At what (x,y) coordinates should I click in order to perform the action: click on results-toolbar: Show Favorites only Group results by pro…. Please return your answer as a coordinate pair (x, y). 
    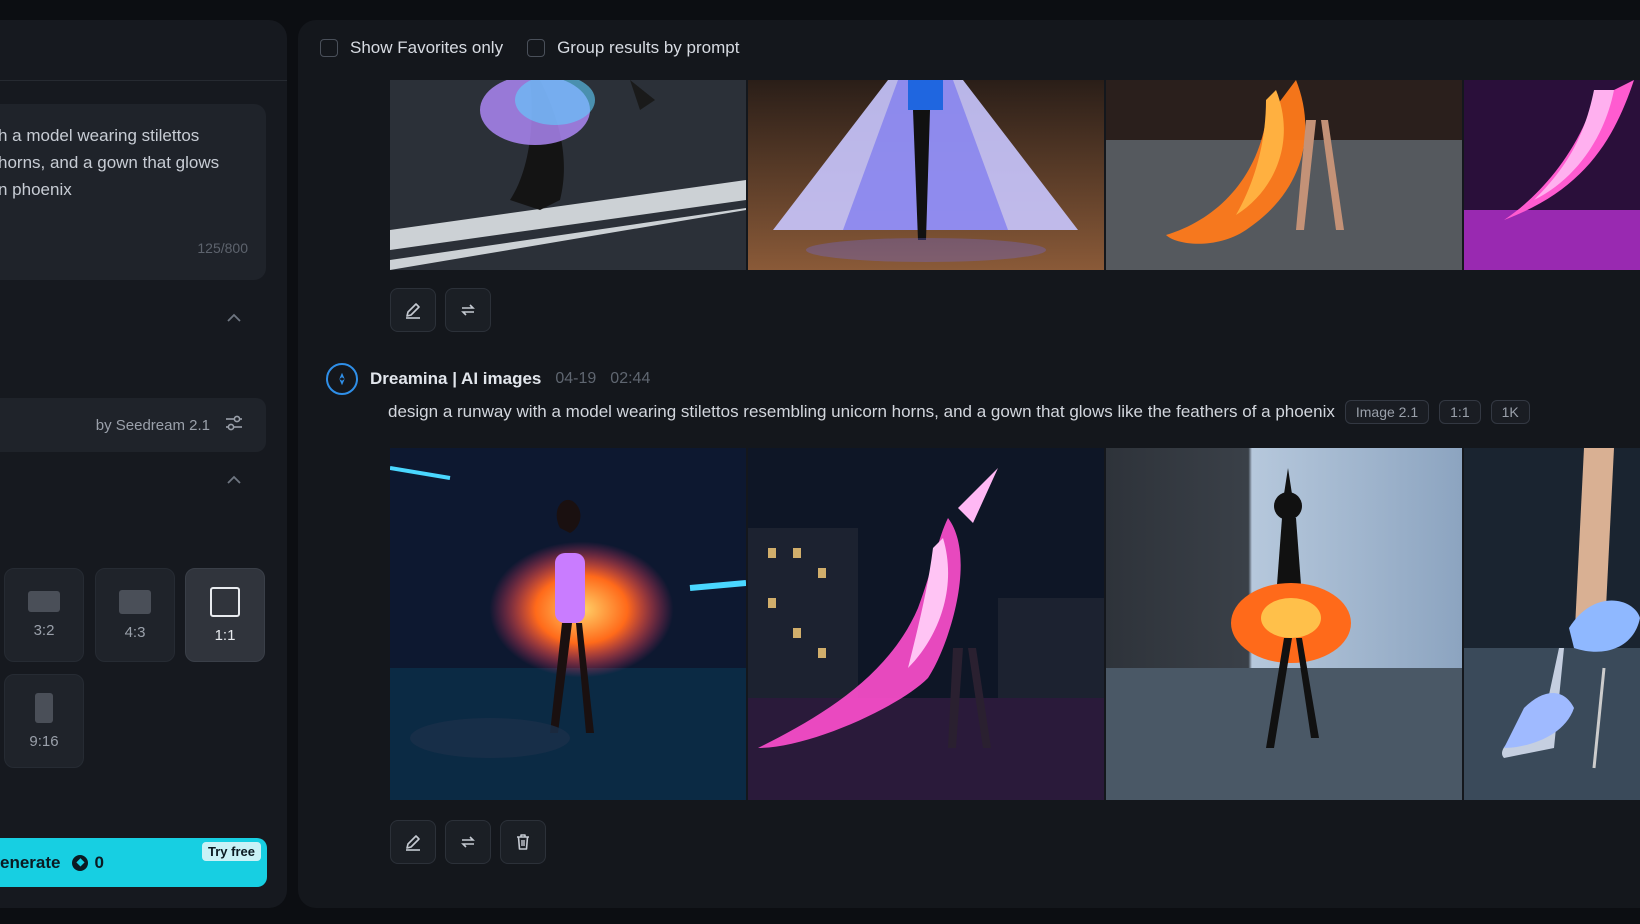
    Looking at the image, I should click on (529, 48).